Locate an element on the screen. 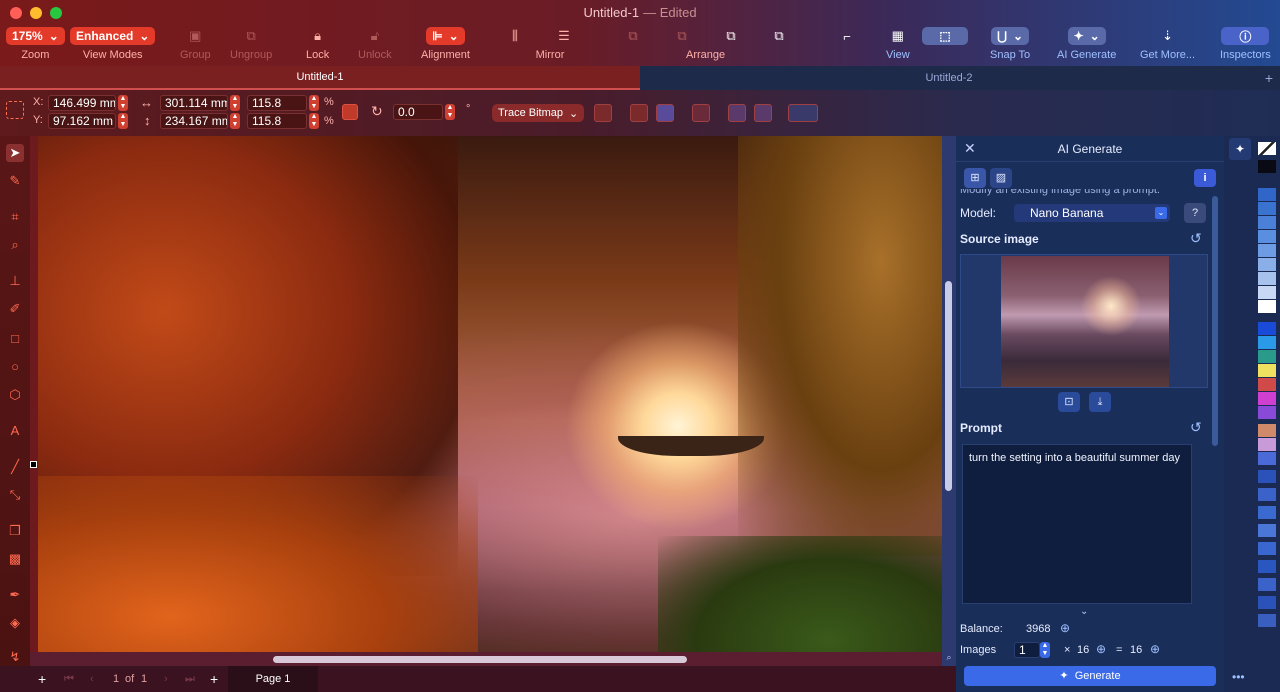 The width and height of the screenshot is (1280, 692). unlock-button: 🔓︎ Unlock is located at coordinates (375, 44).